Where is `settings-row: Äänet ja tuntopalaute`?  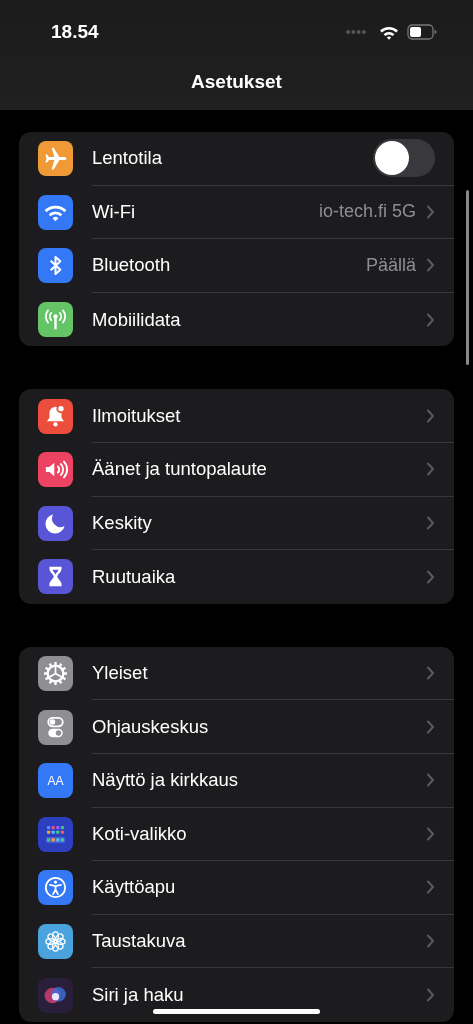 settings-row: Äänet ja tuntopalaute is located at coordinates (236, 469).